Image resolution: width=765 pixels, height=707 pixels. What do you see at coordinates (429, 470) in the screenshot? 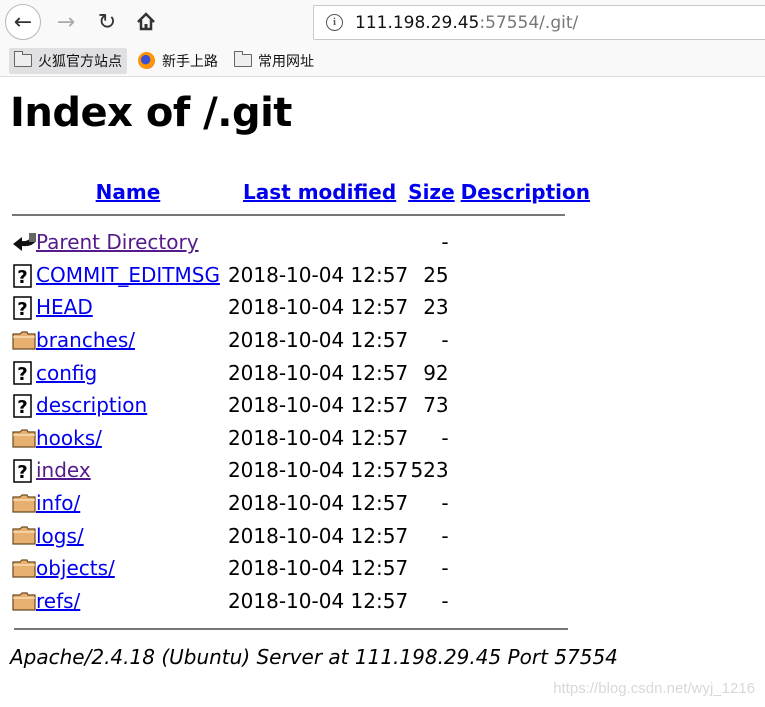
I see `file-size: 523` at bounding box center [429, 470].